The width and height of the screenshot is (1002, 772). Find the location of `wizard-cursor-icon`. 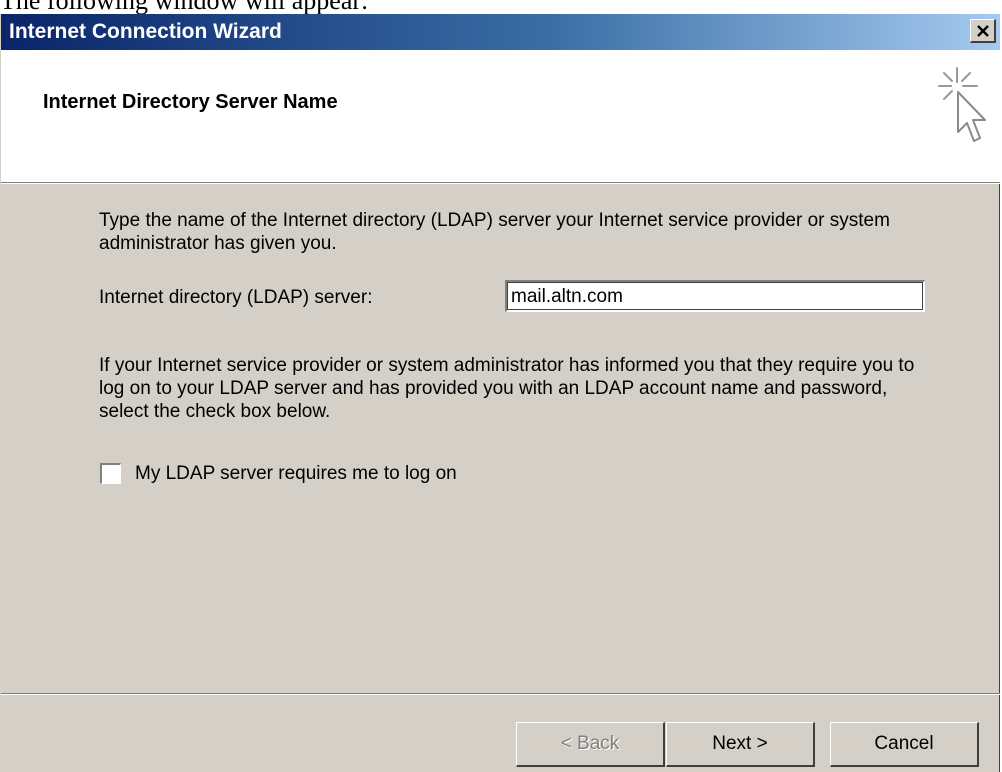

wizard-cursor-icon is located at coordinates (962, 104).